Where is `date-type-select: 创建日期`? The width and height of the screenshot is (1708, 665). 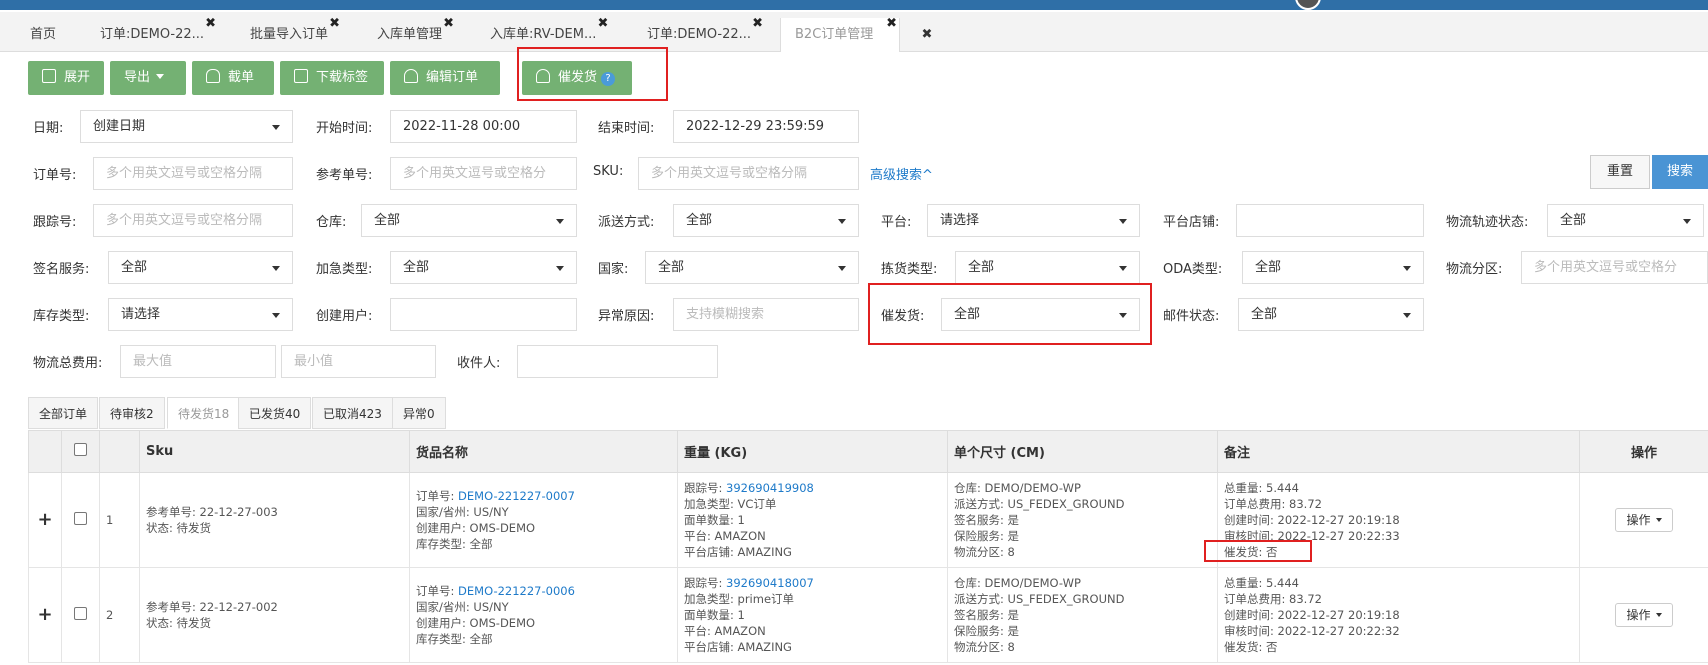
date-type-select: 创建日期 is located at coordinates (186, 126).